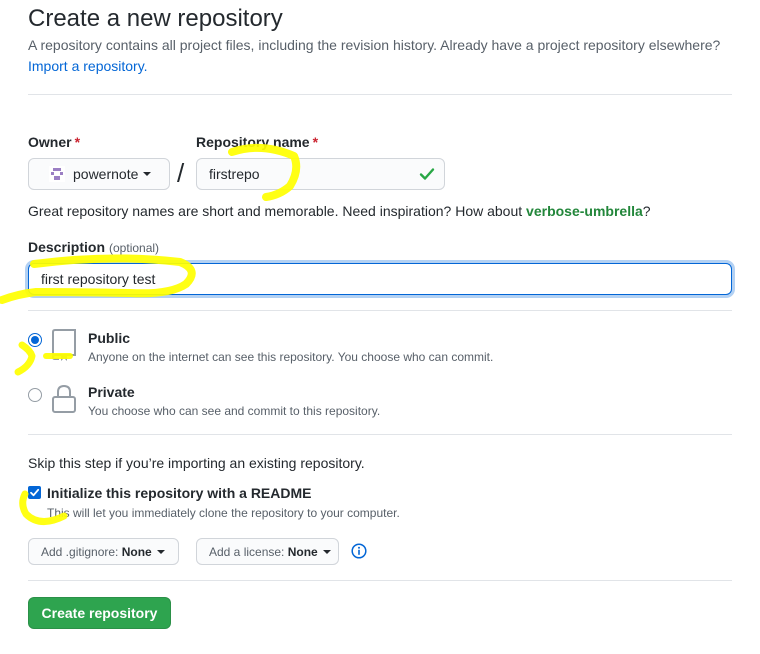 The image size is (760, 654). I want to click on highlight-public, so click(25, 358).